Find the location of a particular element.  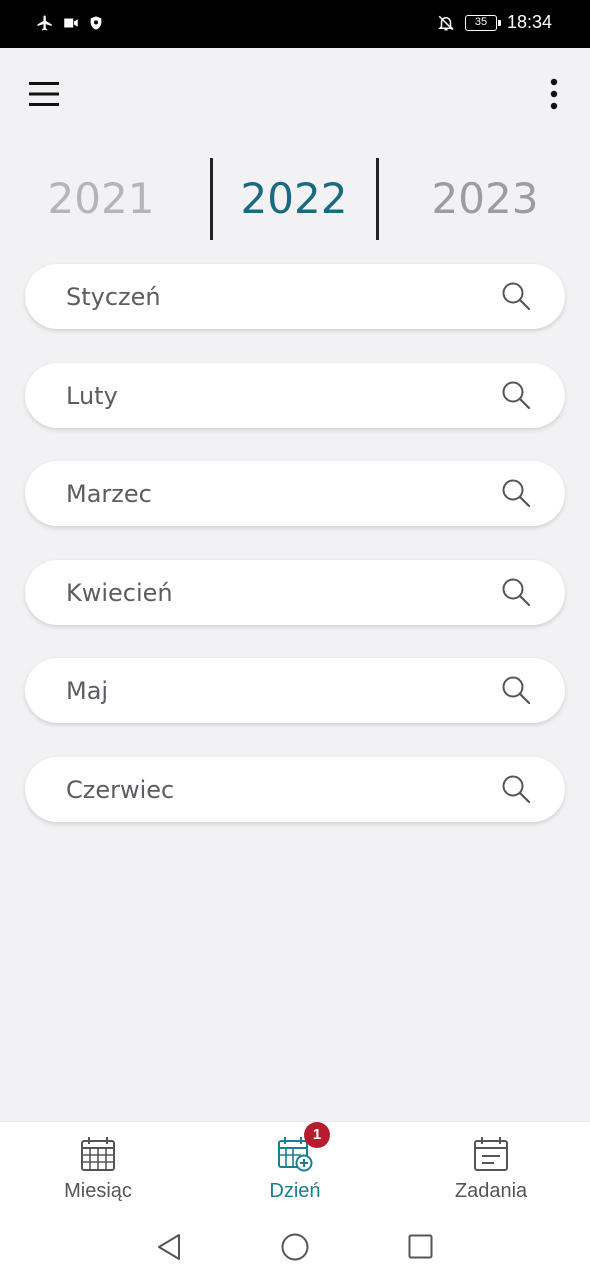

year-previous: 2021 is located at coordinates (101, 198).